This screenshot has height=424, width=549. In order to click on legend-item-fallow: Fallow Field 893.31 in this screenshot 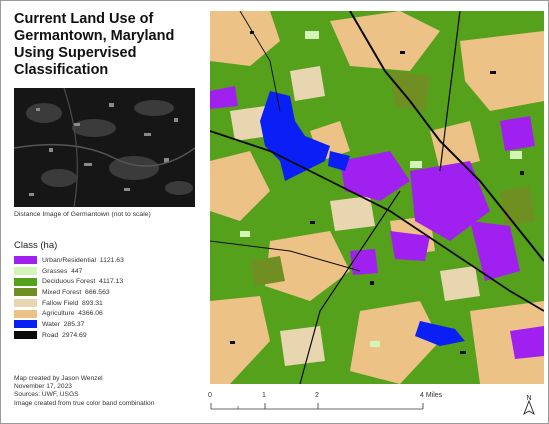, I will do `click(69, 303)`.